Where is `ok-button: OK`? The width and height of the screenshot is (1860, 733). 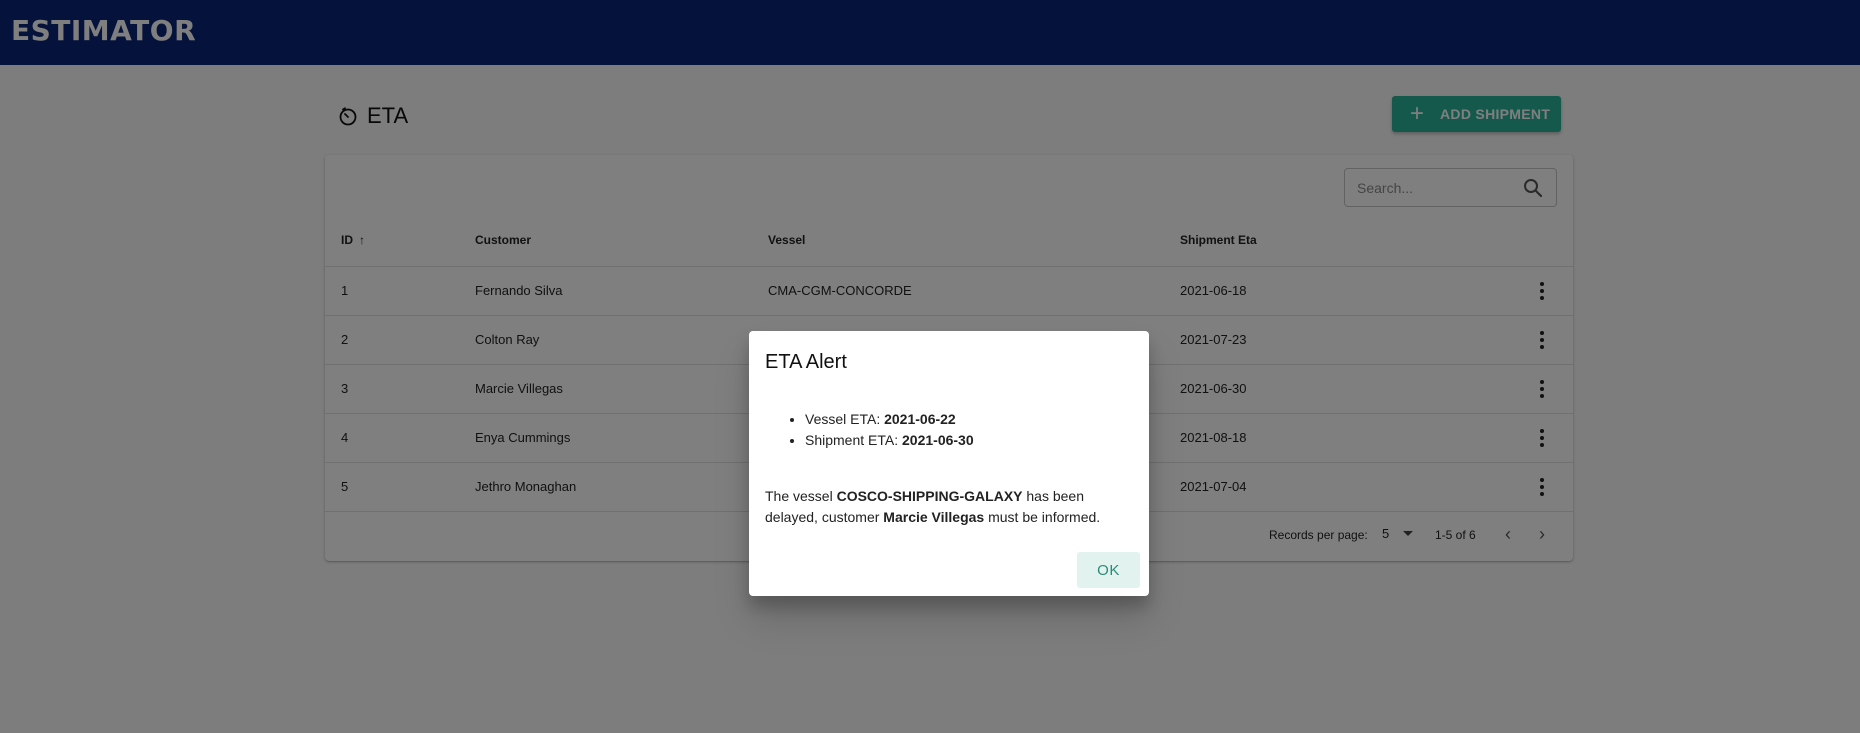
ok-button: OK is located at coordinates (1108, 570).